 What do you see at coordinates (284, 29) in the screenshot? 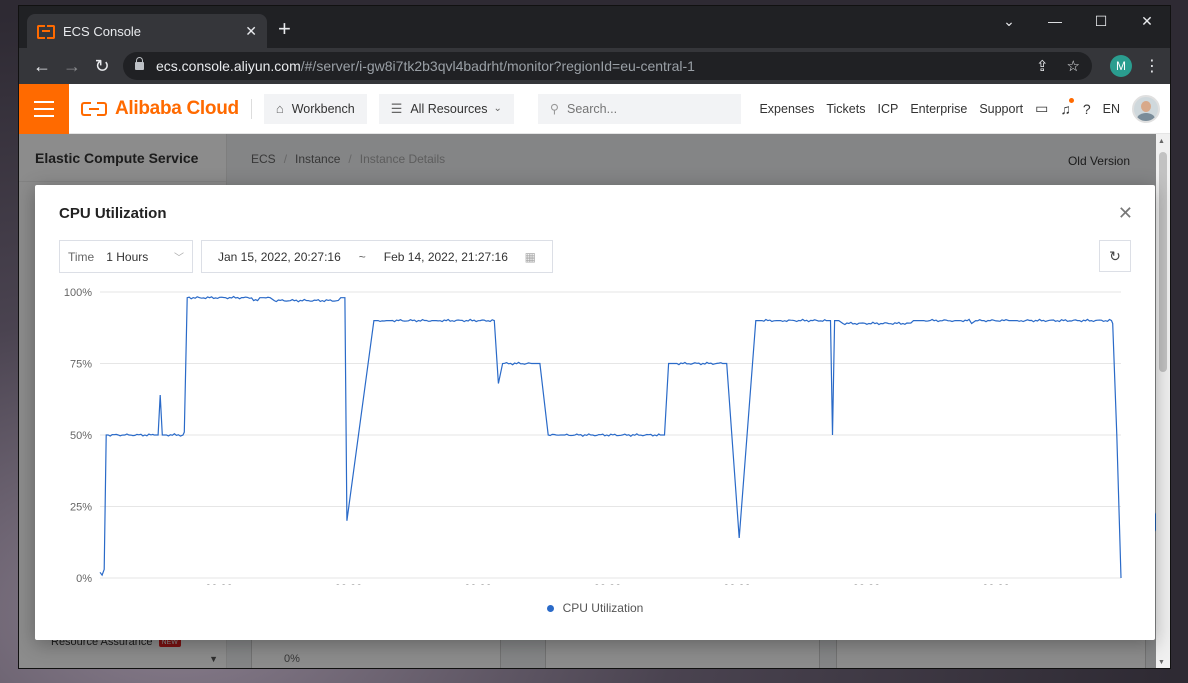
I see `new-tab-button: +` at bounding box center [284, 29].